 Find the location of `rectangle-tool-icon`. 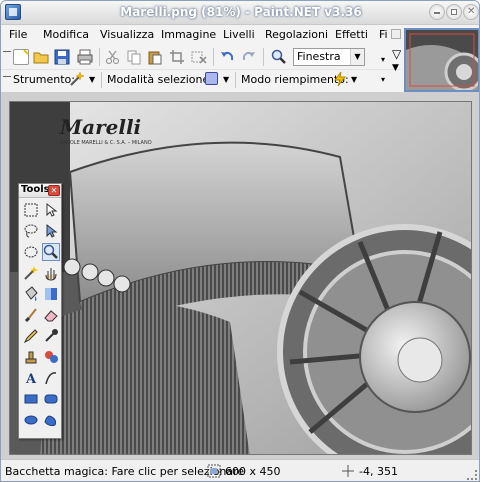

rectangle-tool-icon is located at coordinates (31, 399).